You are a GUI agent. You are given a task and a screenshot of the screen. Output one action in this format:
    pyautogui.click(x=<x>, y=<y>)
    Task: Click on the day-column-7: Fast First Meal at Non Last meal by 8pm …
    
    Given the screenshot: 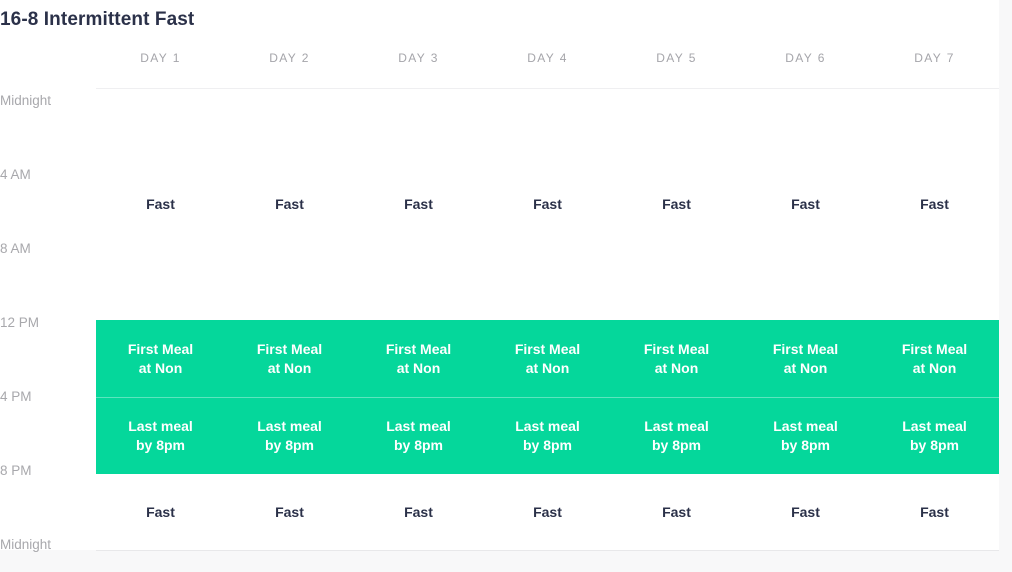 What is the action you would take?
    pyautogui.click(x=934, y=319)
    